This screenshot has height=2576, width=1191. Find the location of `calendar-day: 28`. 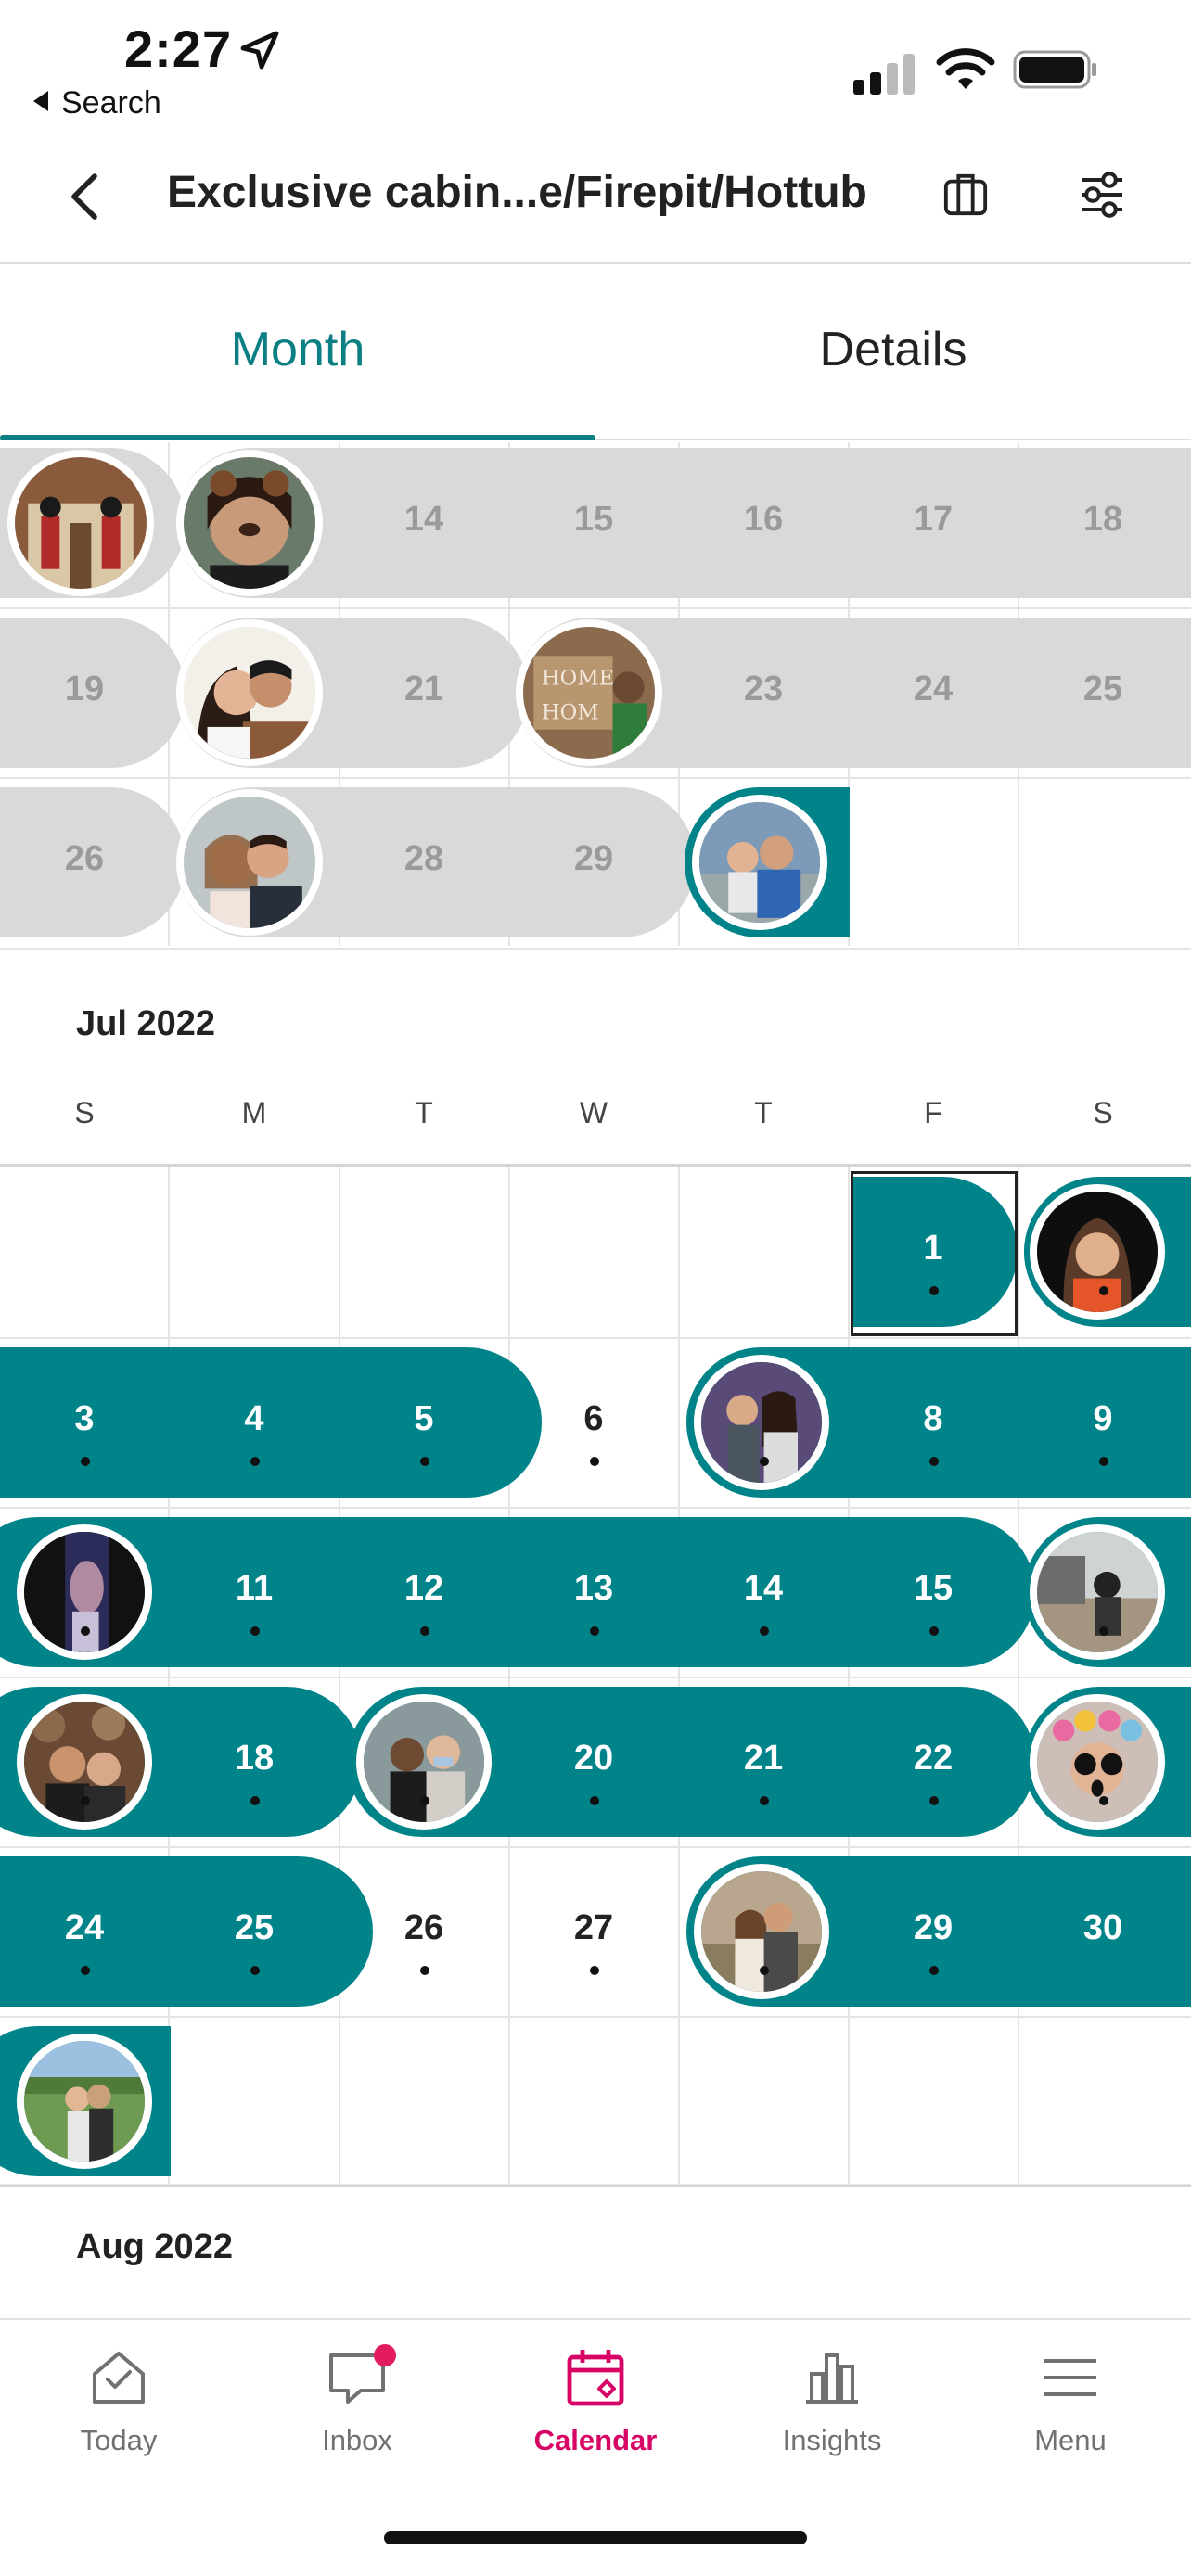

calendar-day: 28 is located at coordinates (424, 859).